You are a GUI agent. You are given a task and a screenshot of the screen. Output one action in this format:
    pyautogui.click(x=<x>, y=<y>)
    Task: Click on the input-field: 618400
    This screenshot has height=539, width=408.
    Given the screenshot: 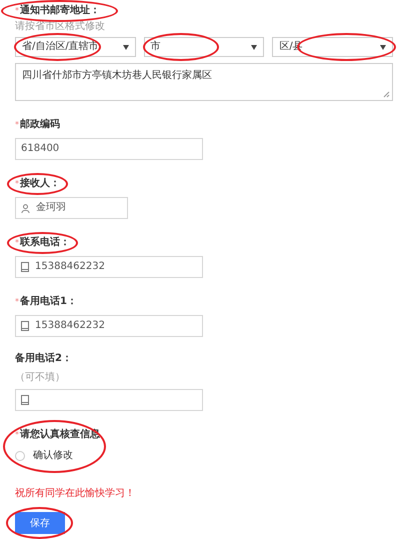 What is the action you would take?
    pyautogui.click(x=109, y=149)
    